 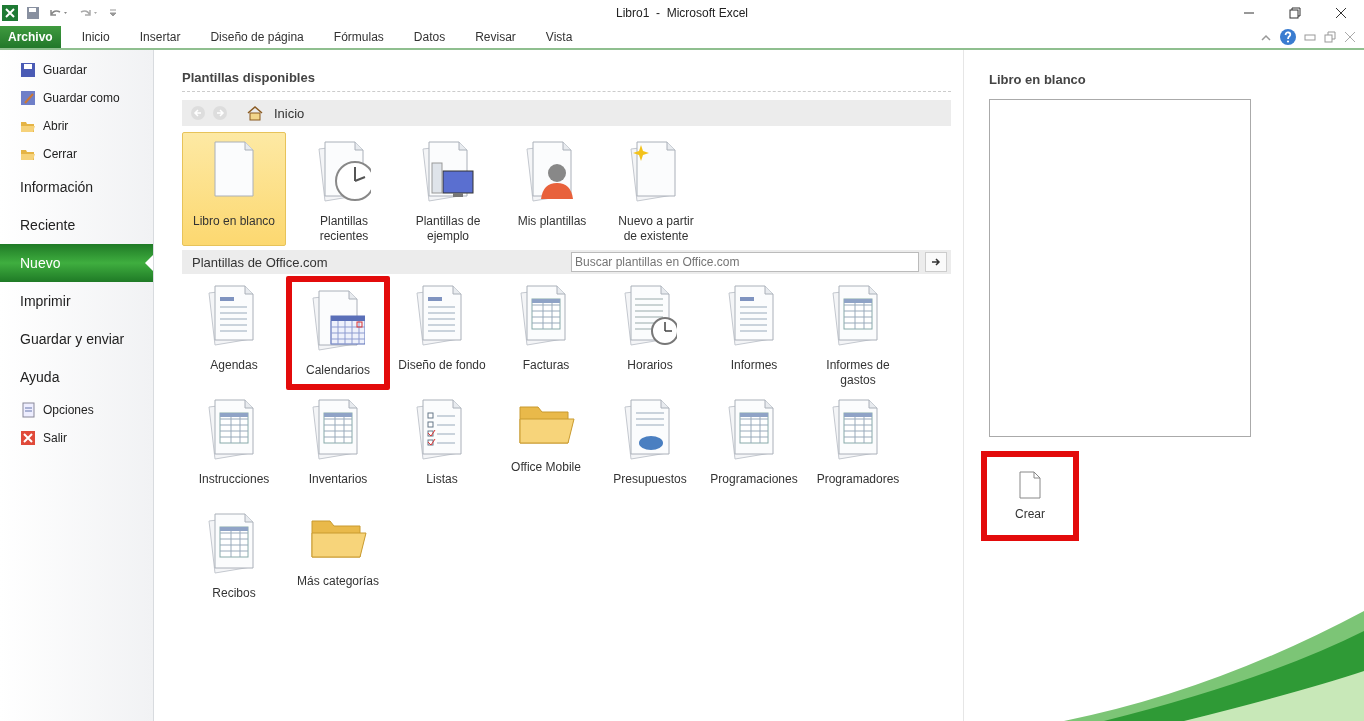 I want to click on template-category: Plantillas de ejemplo, so click(x=448, y=189).